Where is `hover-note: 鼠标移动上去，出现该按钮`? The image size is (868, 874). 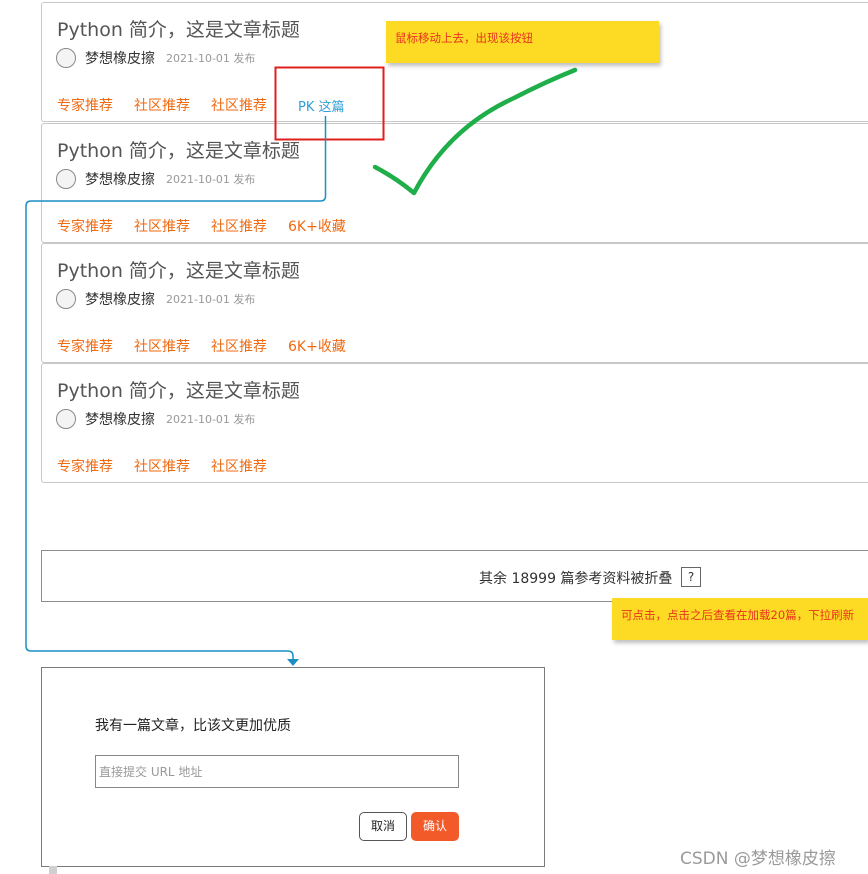 hover-note: 鼠标移动上去，出现该按钮 is located at coordinates (522, 42).